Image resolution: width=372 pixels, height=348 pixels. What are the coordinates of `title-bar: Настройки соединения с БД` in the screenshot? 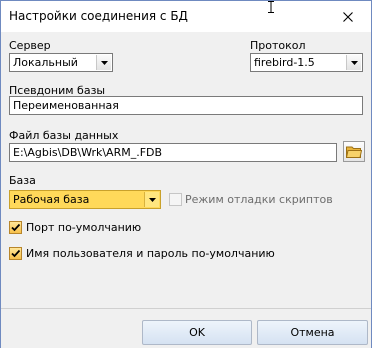 It's located at (186, 16).